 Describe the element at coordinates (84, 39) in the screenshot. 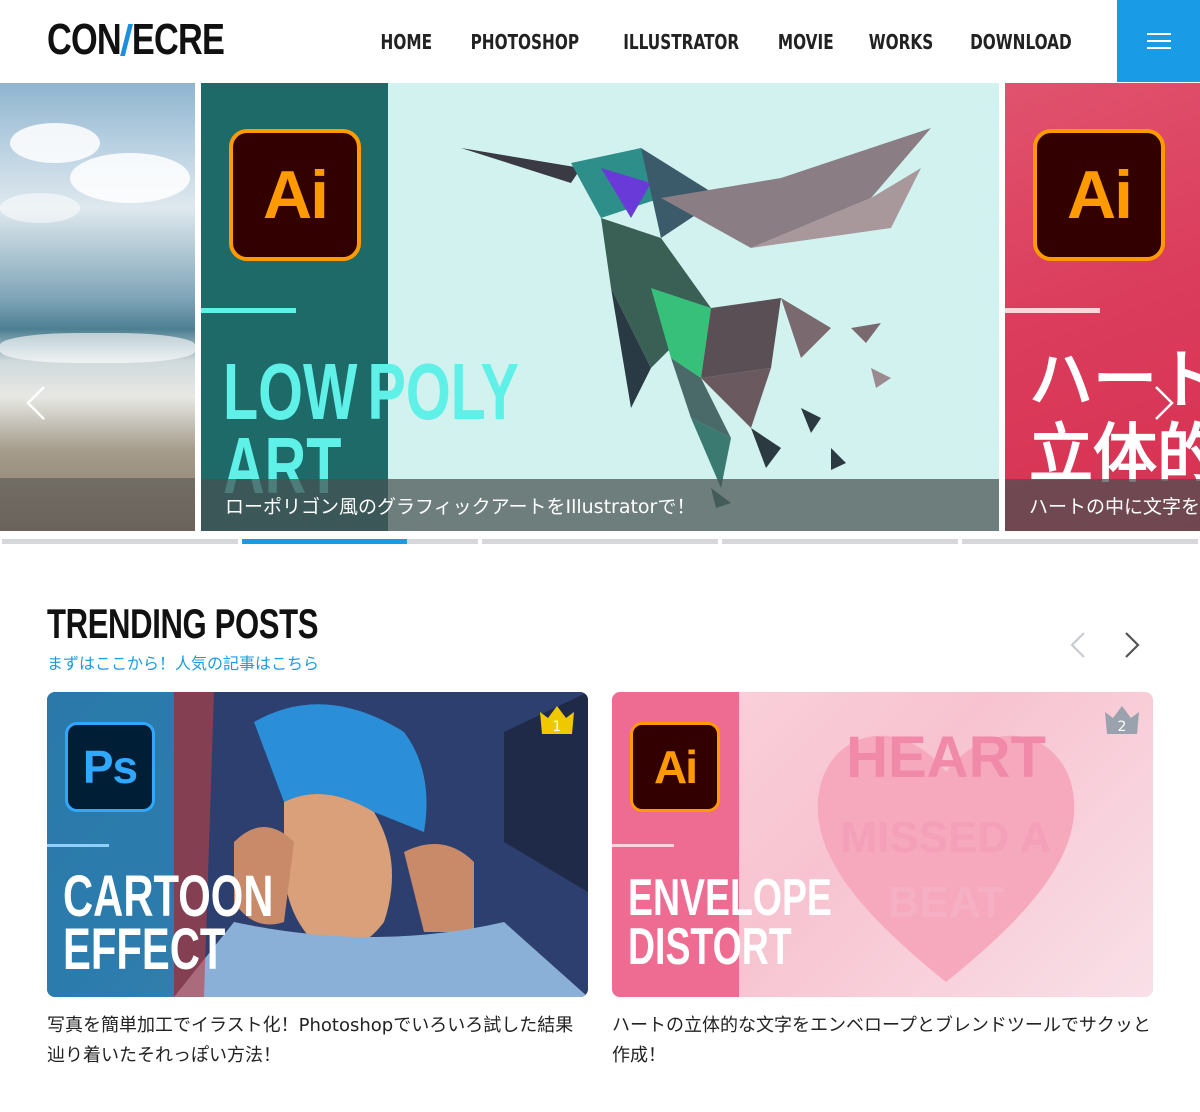

I see `logo-text-left: CON` at that location.